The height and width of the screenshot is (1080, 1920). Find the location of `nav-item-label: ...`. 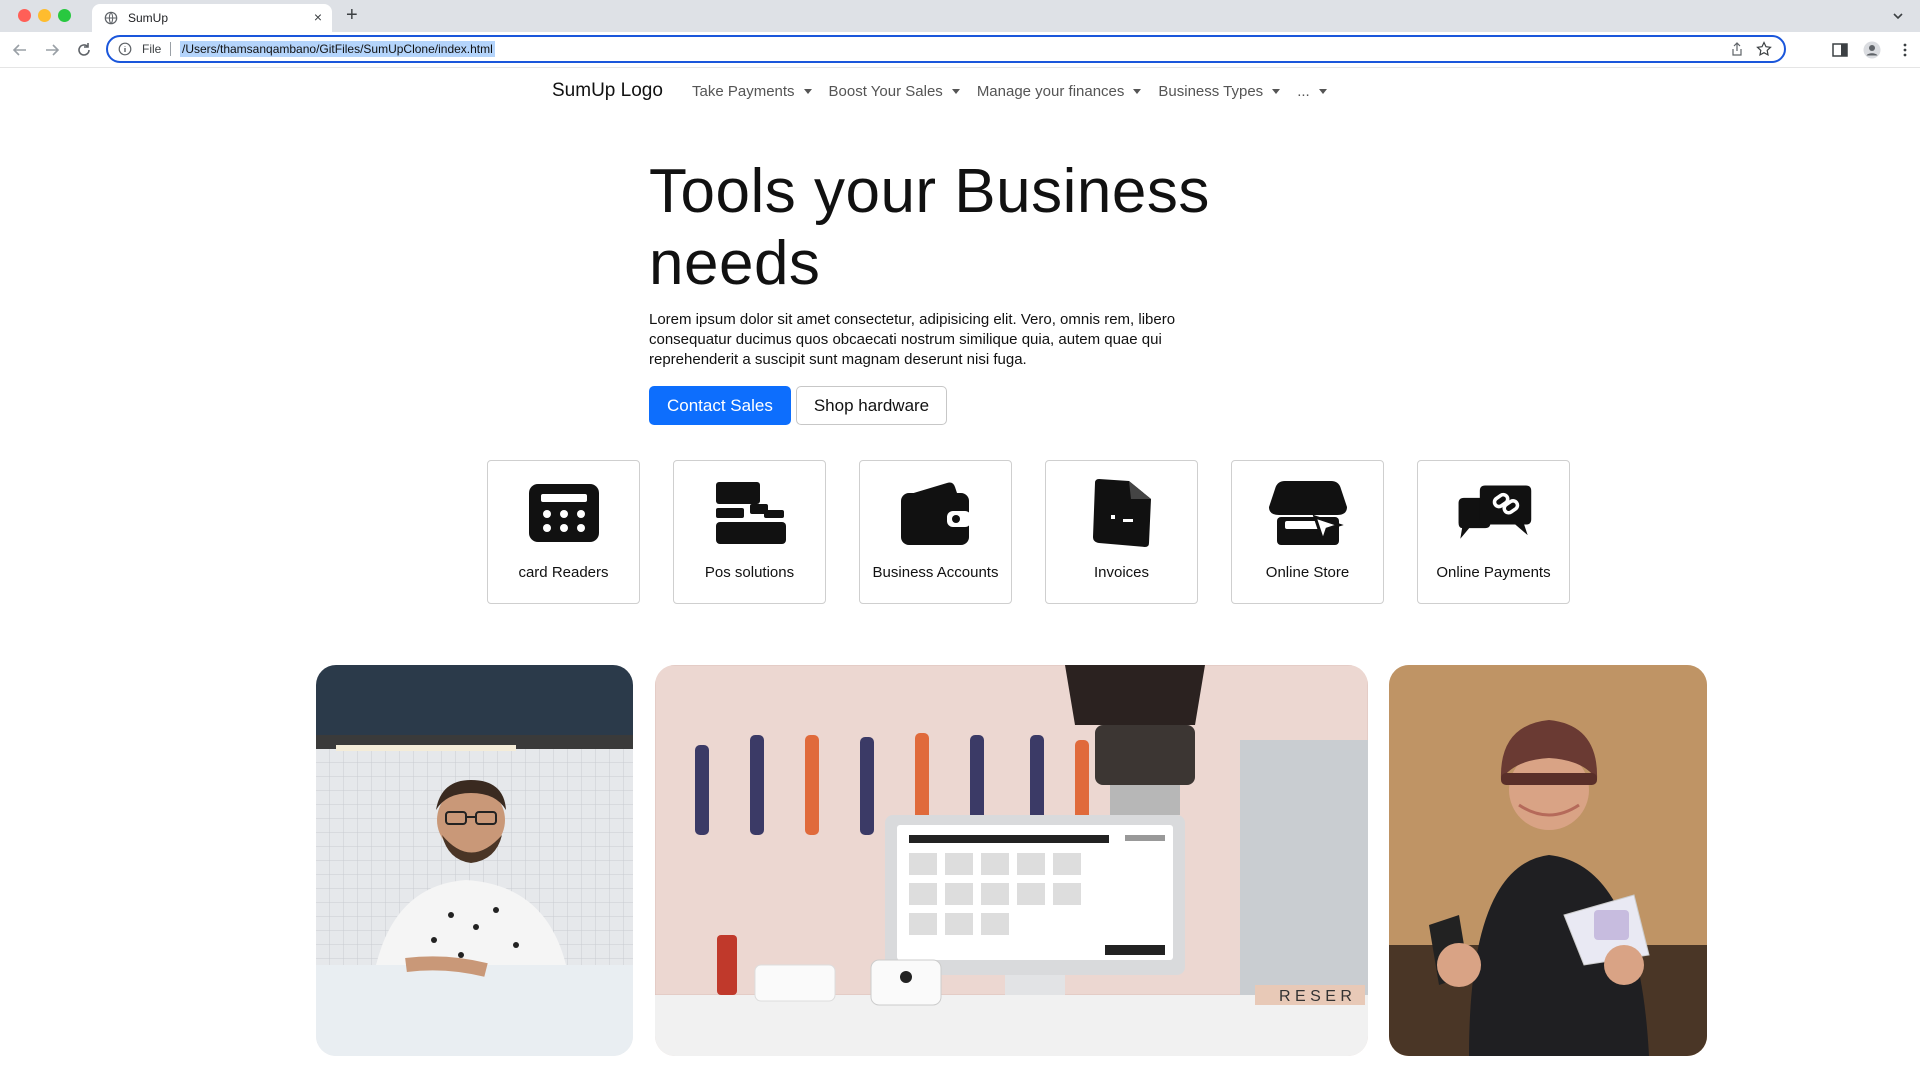

nav-item-label: ... is located at coordinates (1303, 91).